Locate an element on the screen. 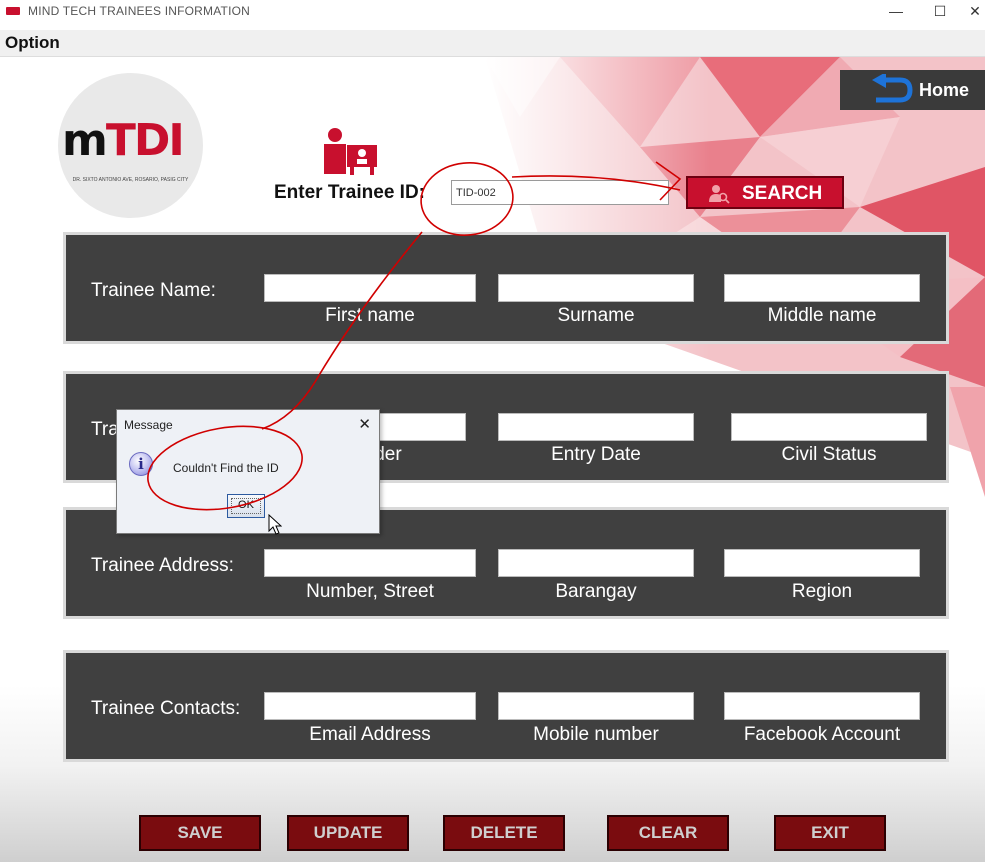  mouse-cursor-icon is located at coordinates (275, 524).